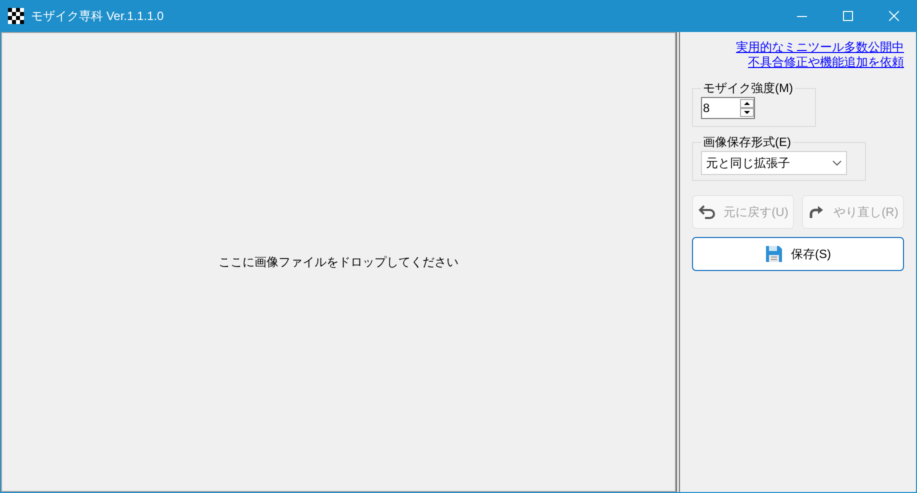 The height and width of the screenshot is (493, 917). What do you see at coordinates (748, 88) in the screenshot?
I see `group-label: モザイク強度(M)` at bounding box center [748, 88].